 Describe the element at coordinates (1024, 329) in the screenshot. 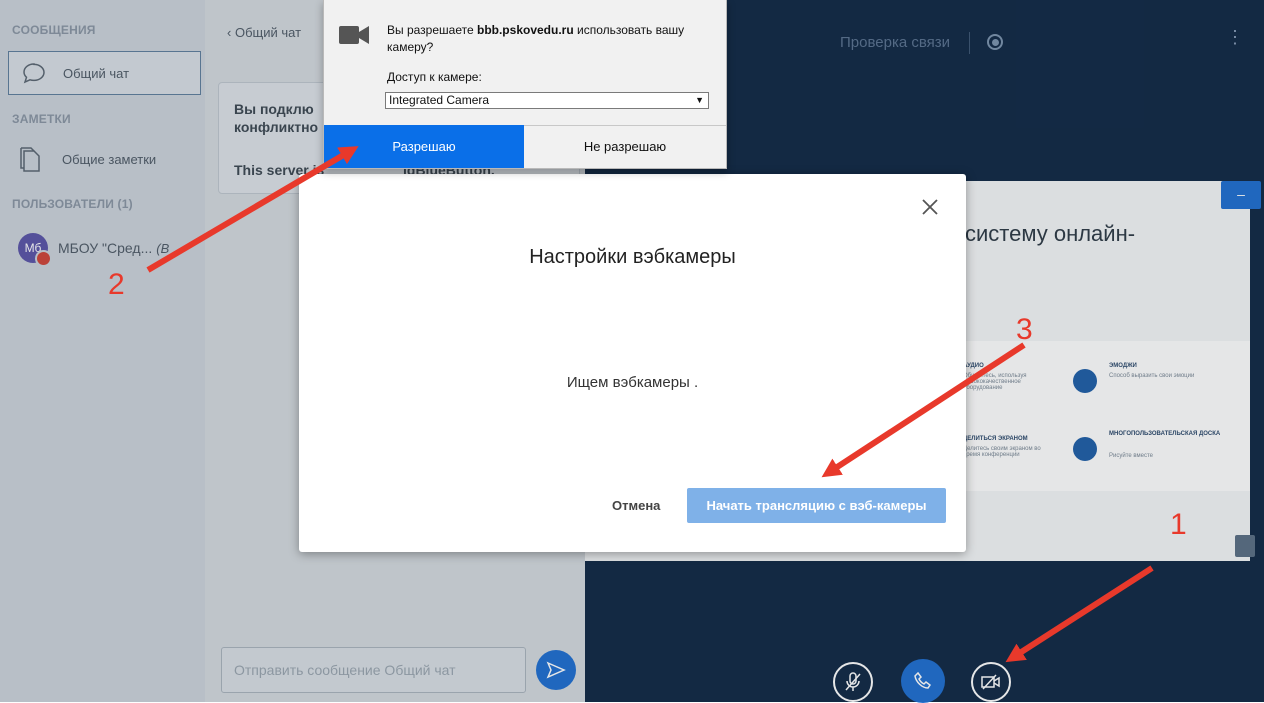

I see `annotation-label-3: 3` at that location.